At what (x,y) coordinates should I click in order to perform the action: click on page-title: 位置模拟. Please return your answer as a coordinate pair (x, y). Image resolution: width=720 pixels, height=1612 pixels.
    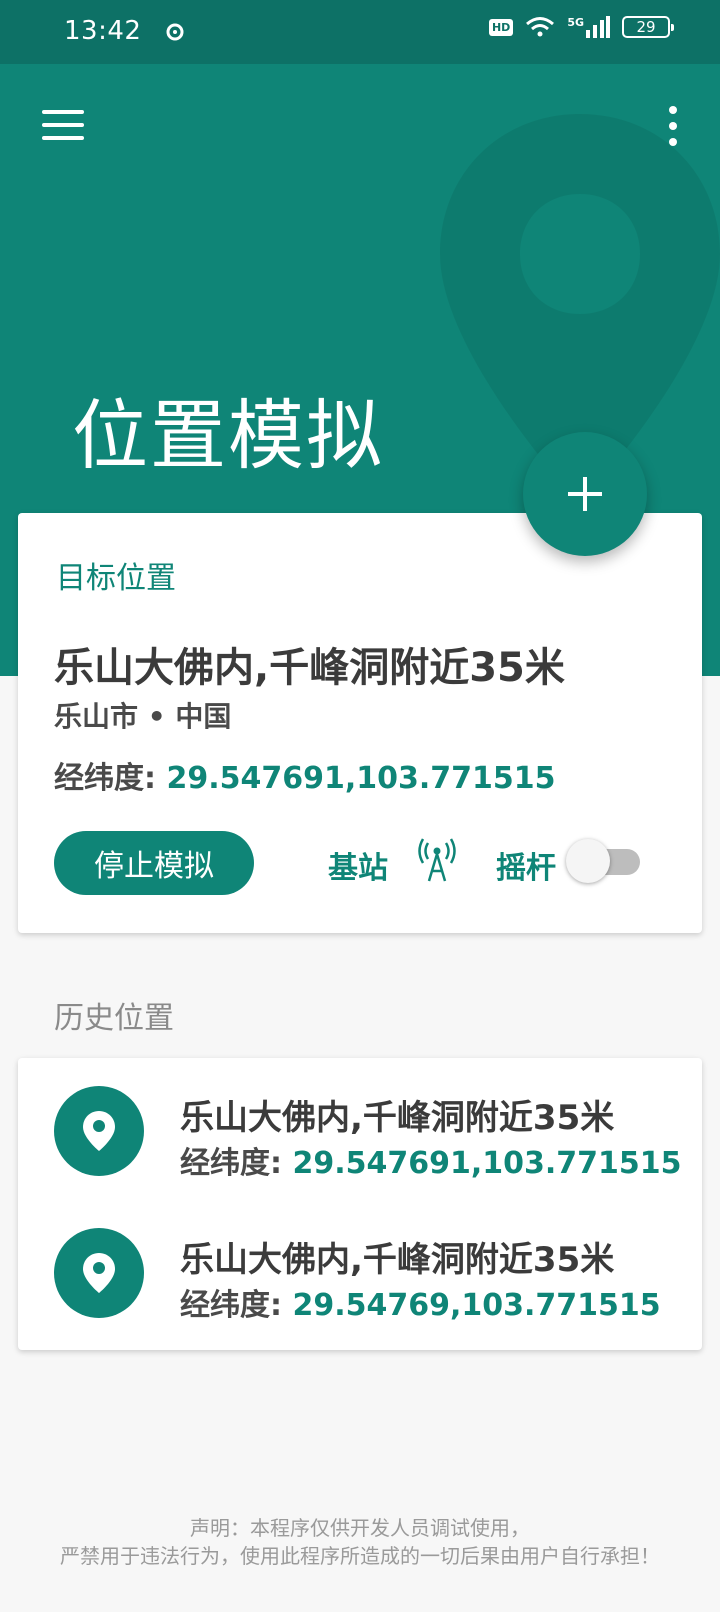
    Looking at the image, I should click on (228, 435).